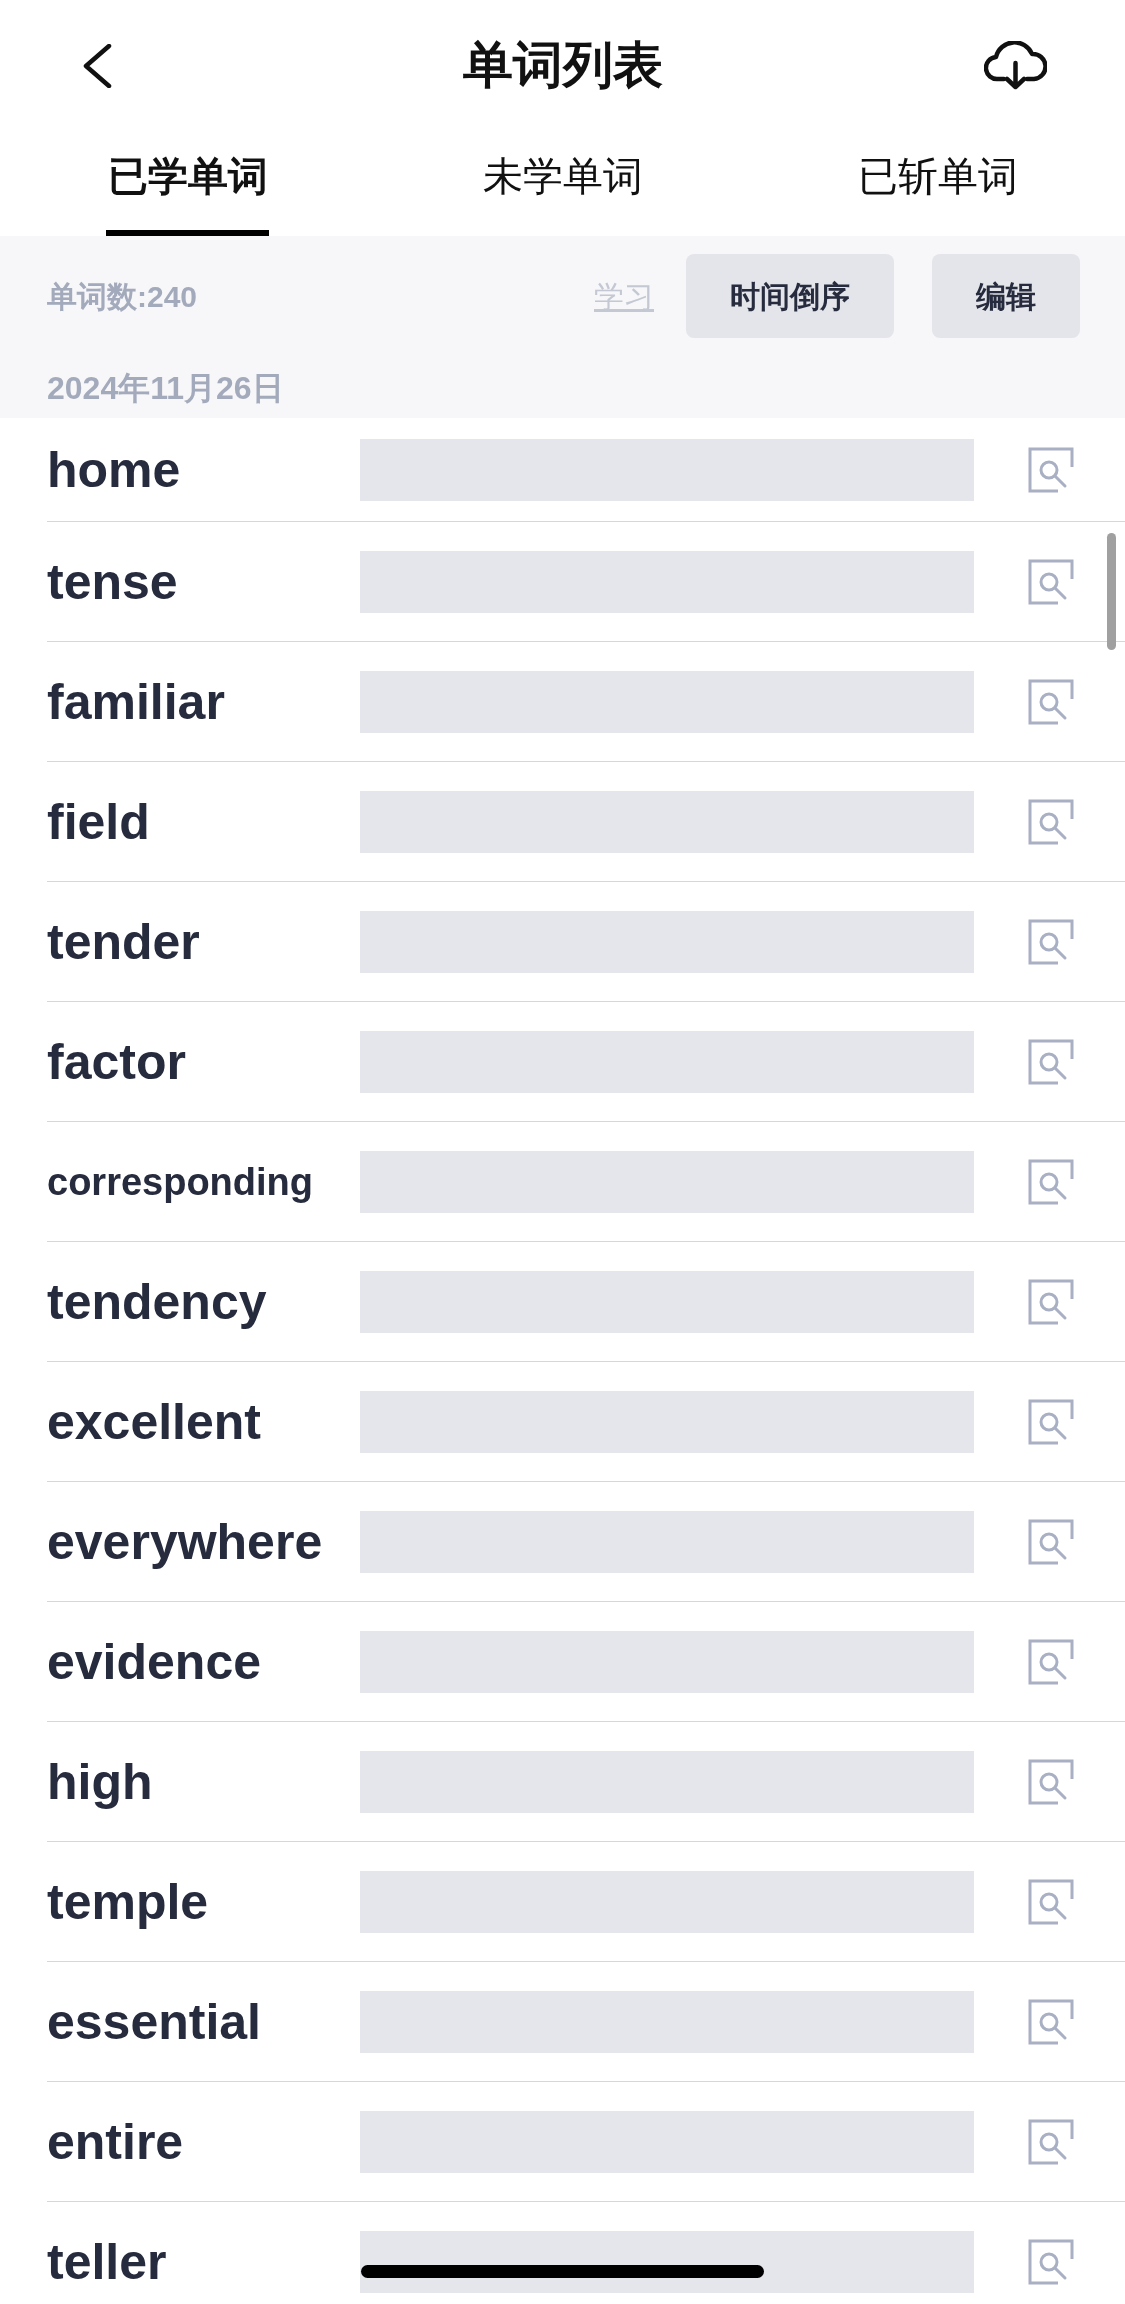 This screenshot has width=1125, height=2304. I want to click on word-text: high, so click(100, 1781).